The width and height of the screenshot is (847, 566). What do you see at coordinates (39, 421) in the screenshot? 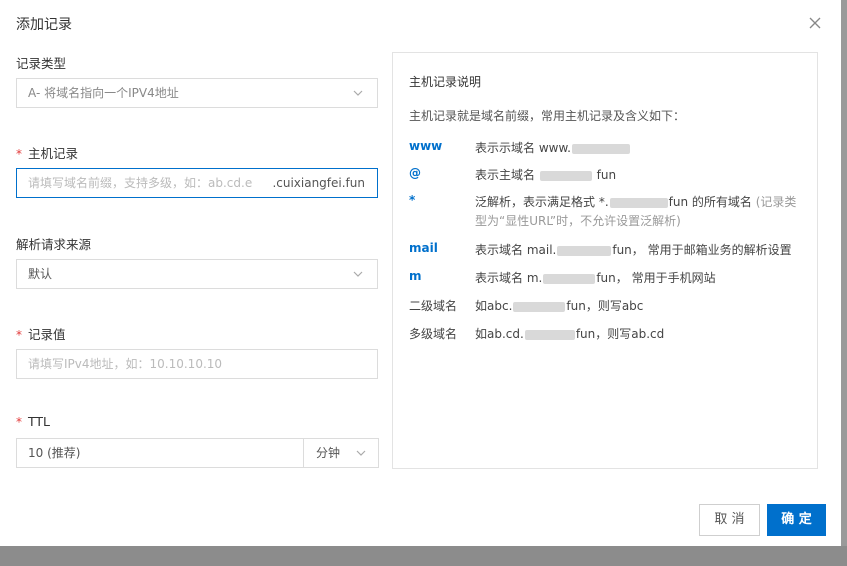
I see `ttl-label-text: TTL` at bounding box center [39, 421].